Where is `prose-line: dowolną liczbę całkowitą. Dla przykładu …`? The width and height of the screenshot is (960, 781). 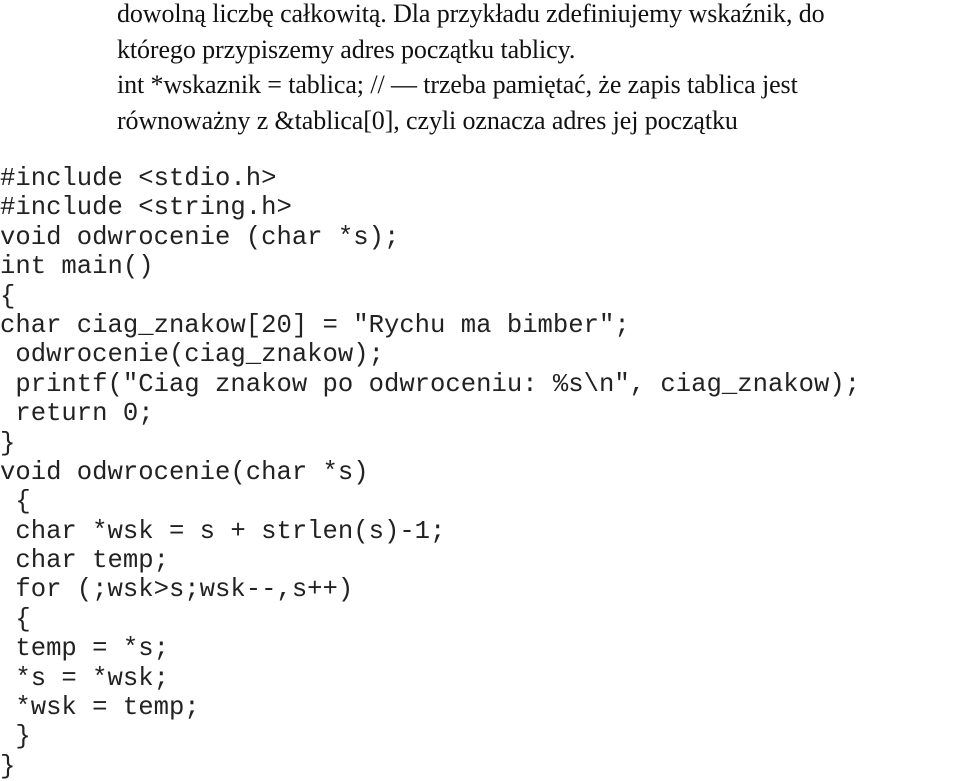
prose-line: dowolną liczbę całkowitą. Dla przykładu … is located at coordinates (471, 14).